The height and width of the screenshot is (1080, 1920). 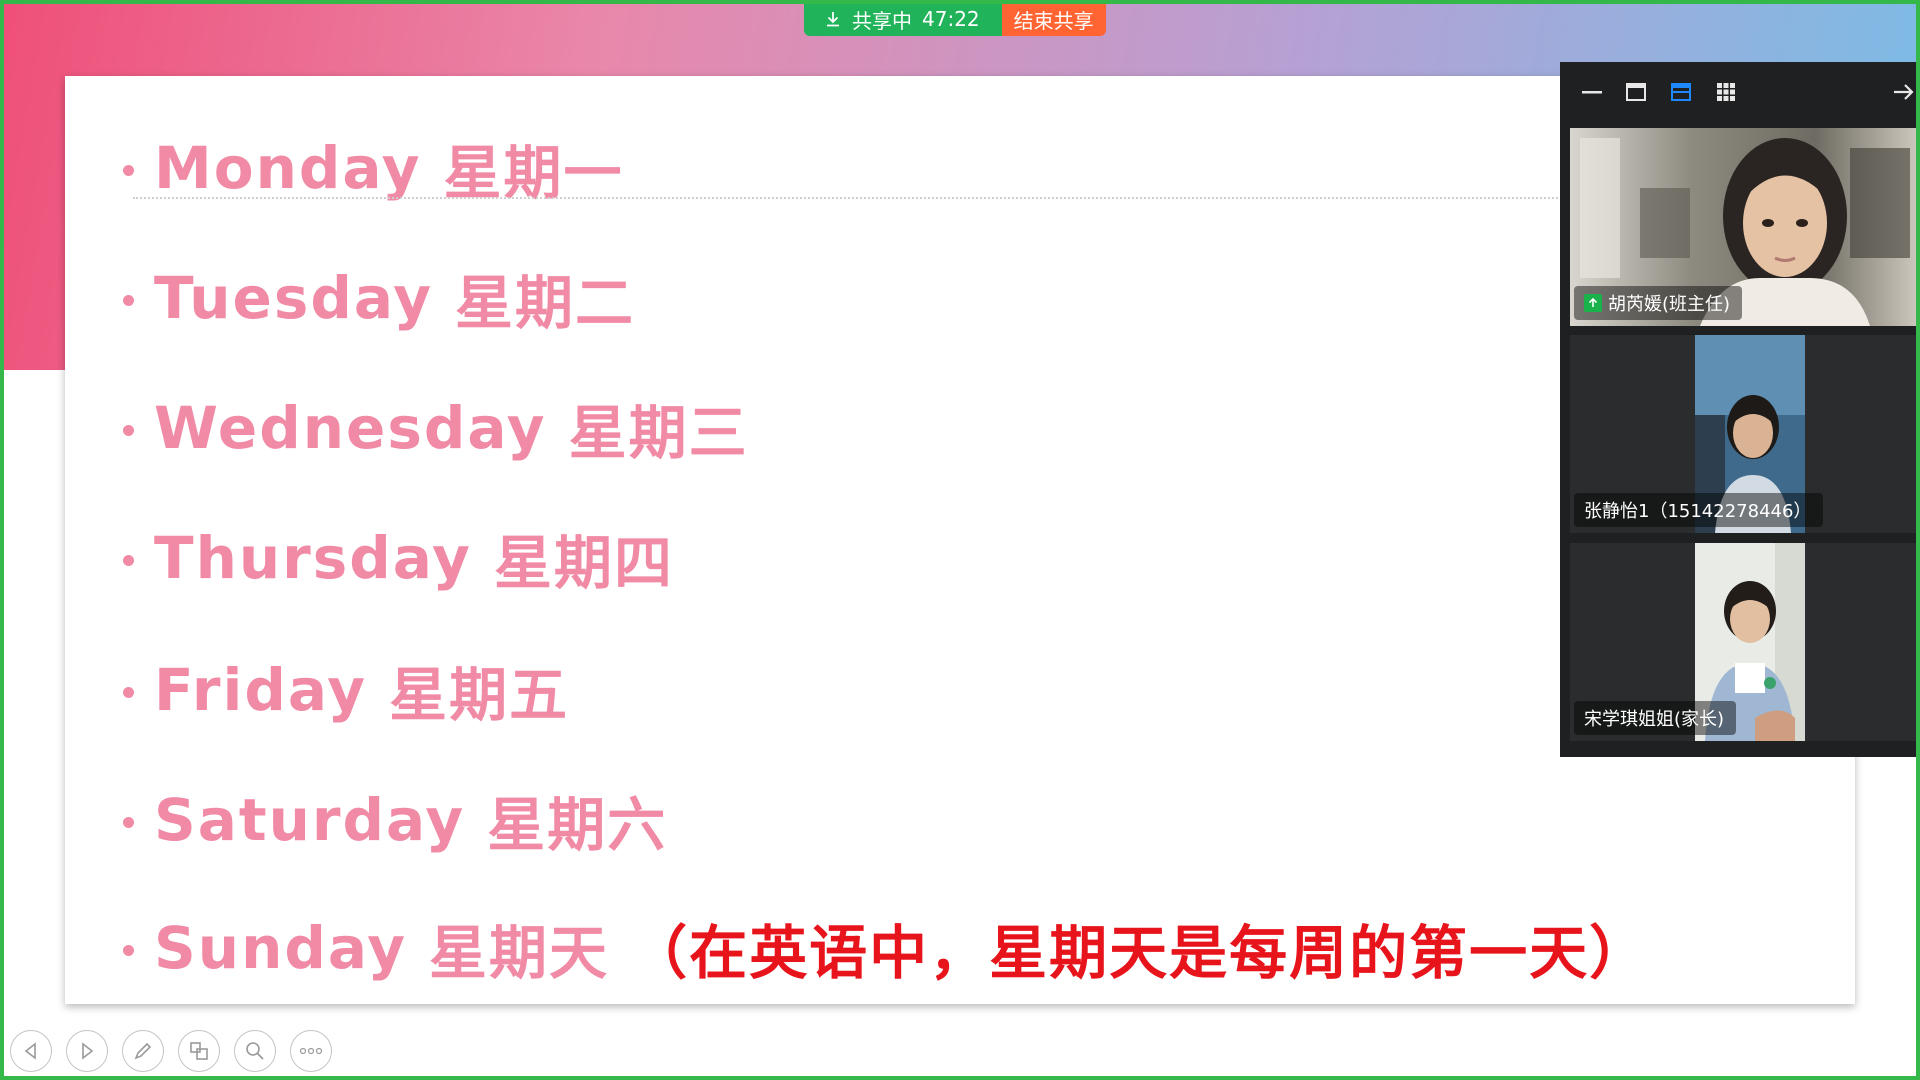 What do you see at coordinates (288, 168) in the screenshot?
I see `day-english: Monday` at bounding box center [288, 168].